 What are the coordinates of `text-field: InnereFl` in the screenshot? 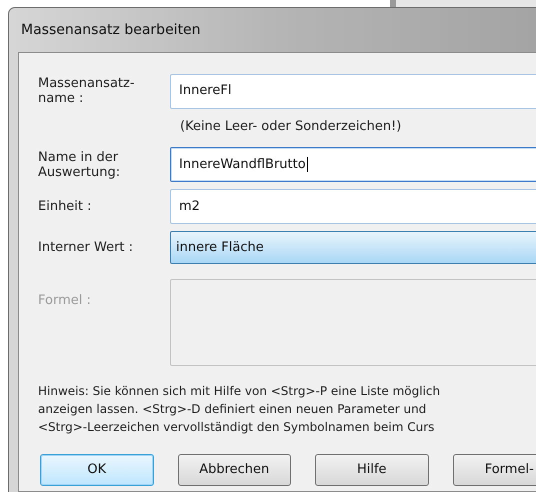 It's located at (353, 91).